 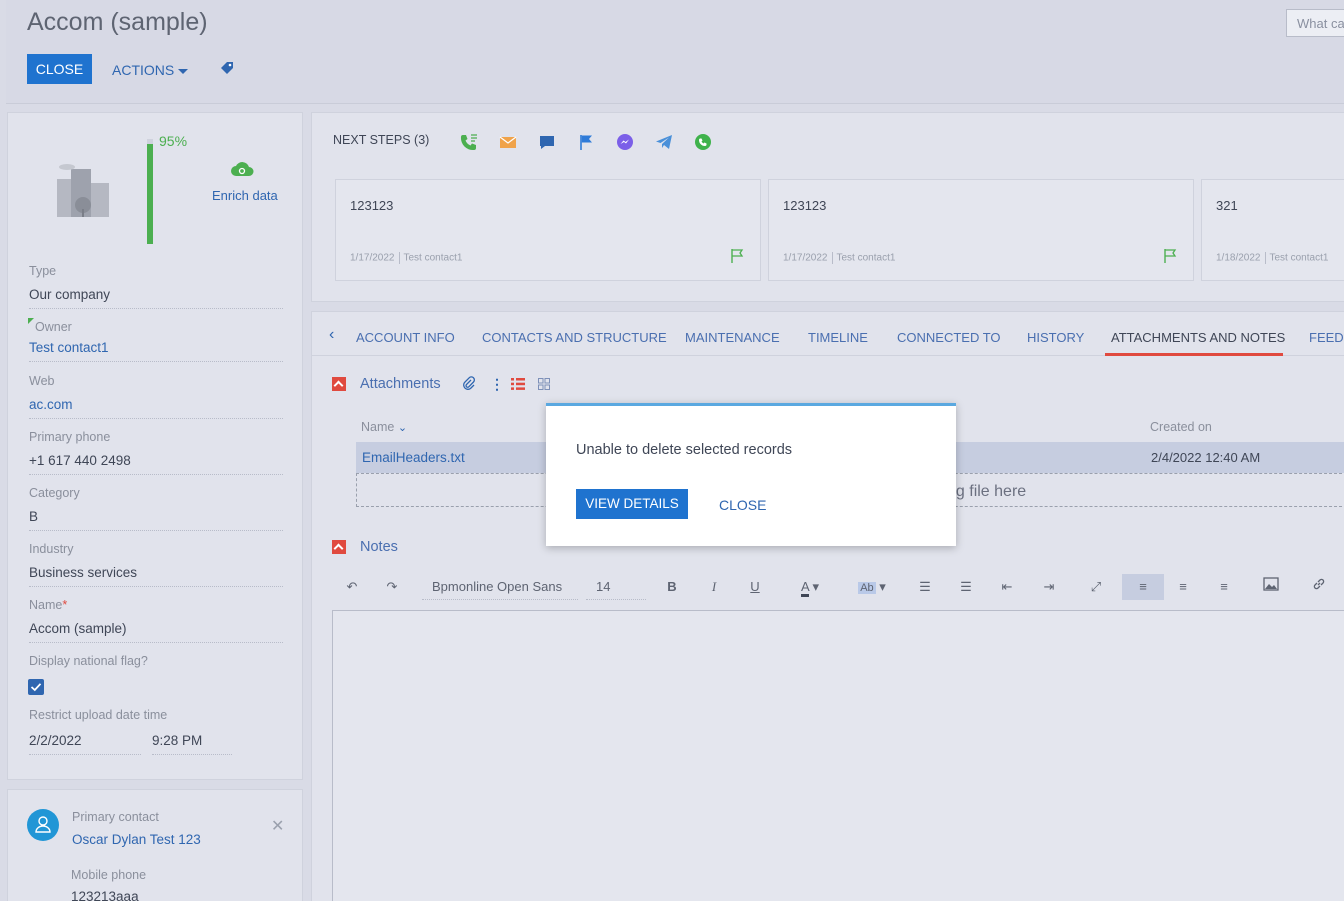 What do you see at coordinates (381, 140) in the screenshot?
I see `next-steps-title: NEXT STEPS (3)` at bounding box center [381, 140].